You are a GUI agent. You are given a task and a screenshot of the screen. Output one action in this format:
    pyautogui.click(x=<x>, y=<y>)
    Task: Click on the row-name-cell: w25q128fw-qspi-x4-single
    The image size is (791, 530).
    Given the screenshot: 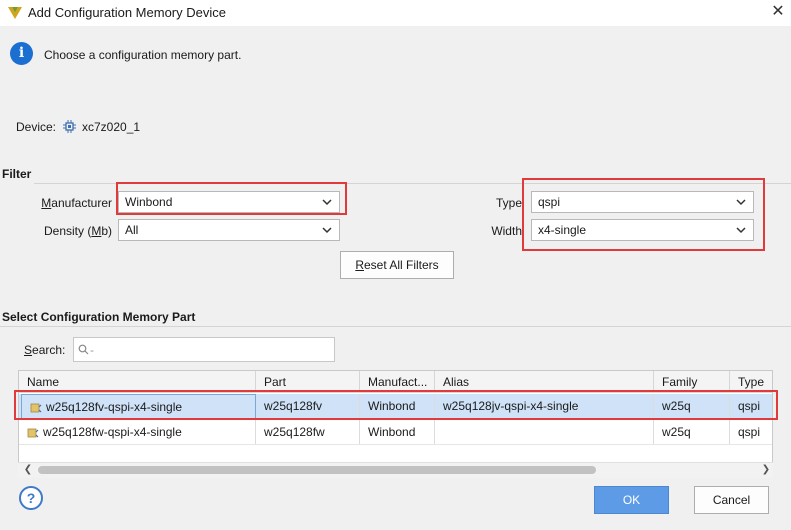 What is the action you would take?
    pyautogui.click(x=137, y=432)
    